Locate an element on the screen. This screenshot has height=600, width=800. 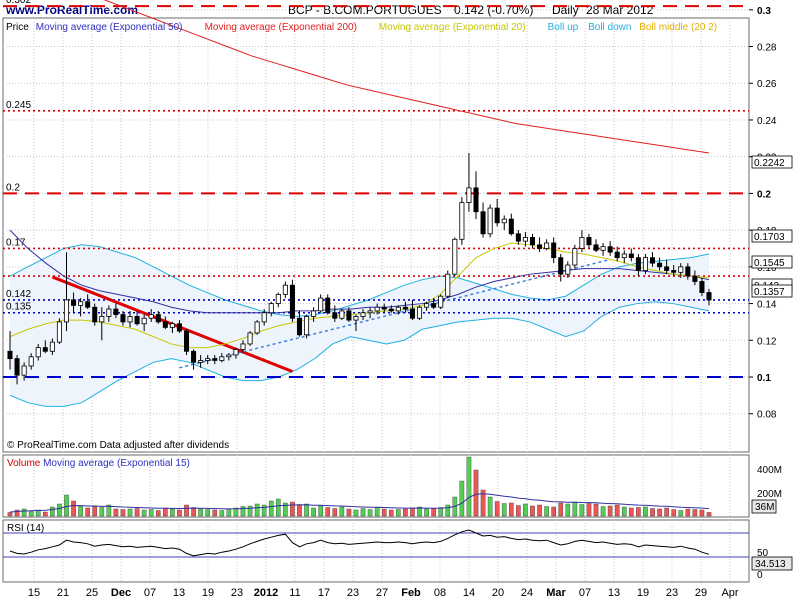
volume-legend-item: Moving average (Exponential 15) is located at coordinates (116, 463).